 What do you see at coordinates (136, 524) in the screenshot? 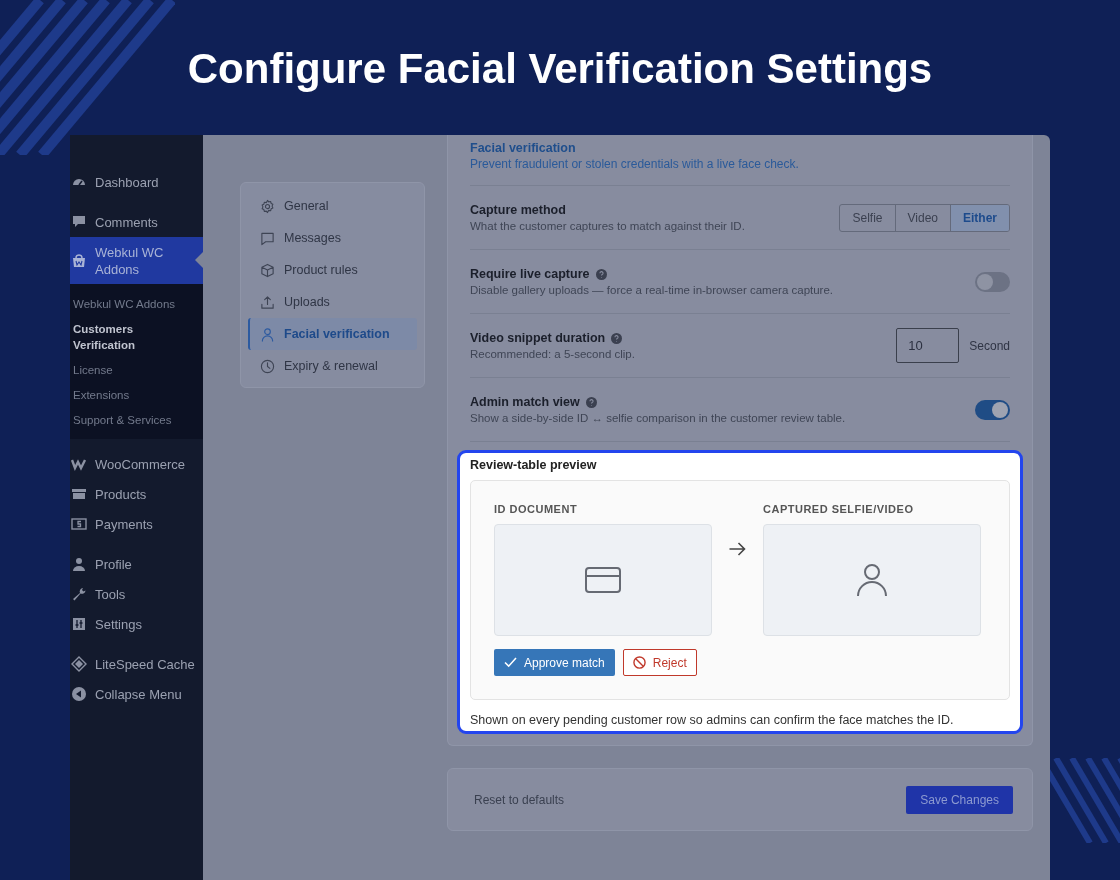
I see `sidebar-item: Payments` at bounding box center [136, 524].